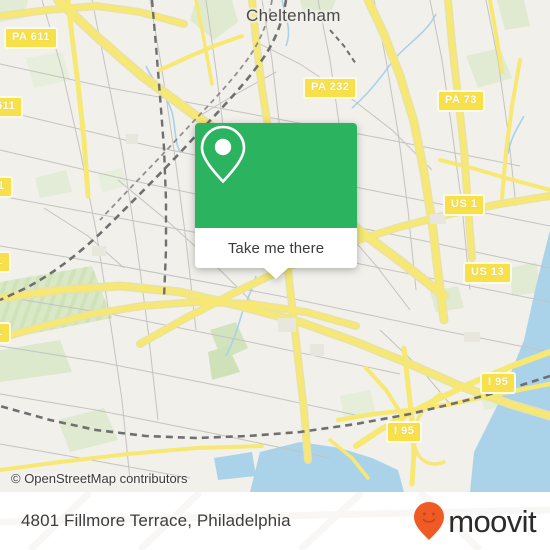  I want to click on moovit-logo: moovit, so click(475, 521).